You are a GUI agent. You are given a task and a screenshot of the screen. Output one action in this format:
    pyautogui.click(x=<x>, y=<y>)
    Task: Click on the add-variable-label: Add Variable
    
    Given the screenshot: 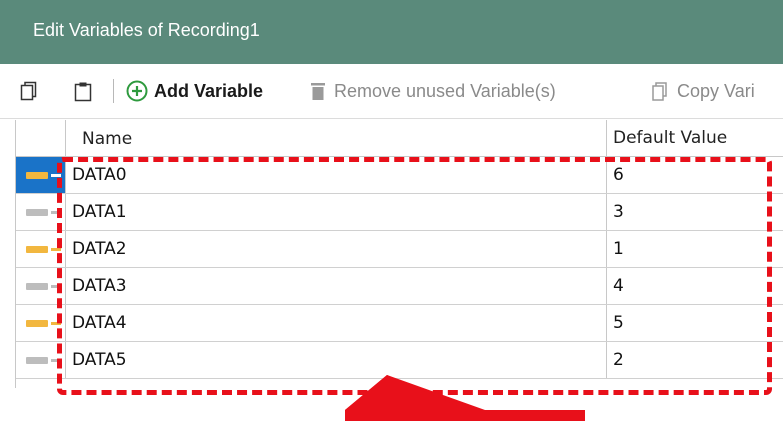 What is the action you would take?
    pyautogui.click(x=209, y=90)
    